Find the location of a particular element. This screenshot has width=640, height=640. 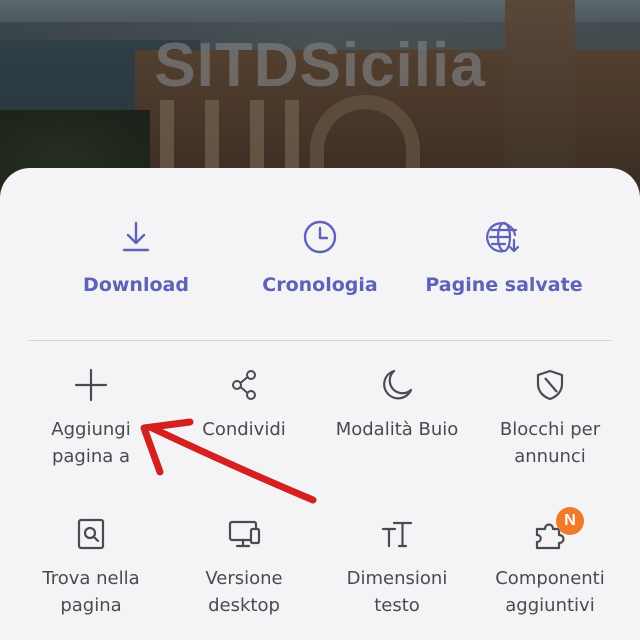

desktop-version-label: Versione desktop is located at coordinates (244, 592).